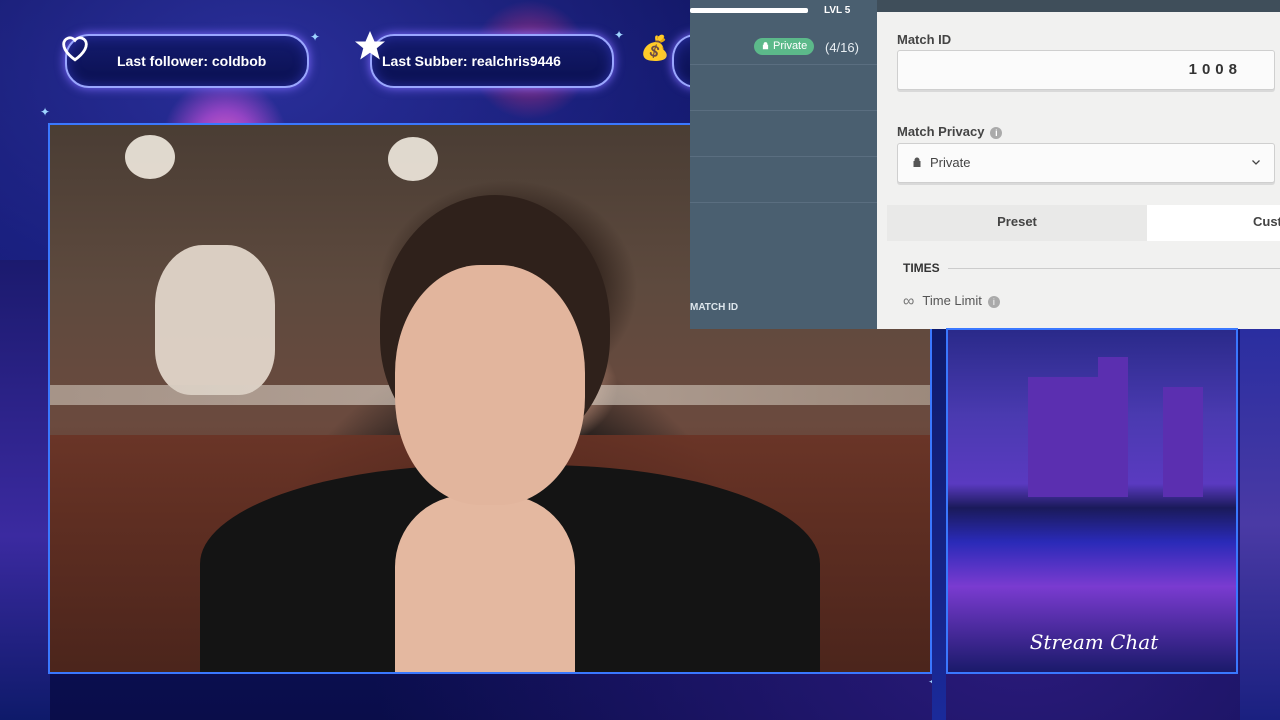 The image size is (1280, 720). Describe the element at coordinates (1078, 6) in the screenshot. I see `panel-topbar` at that location.